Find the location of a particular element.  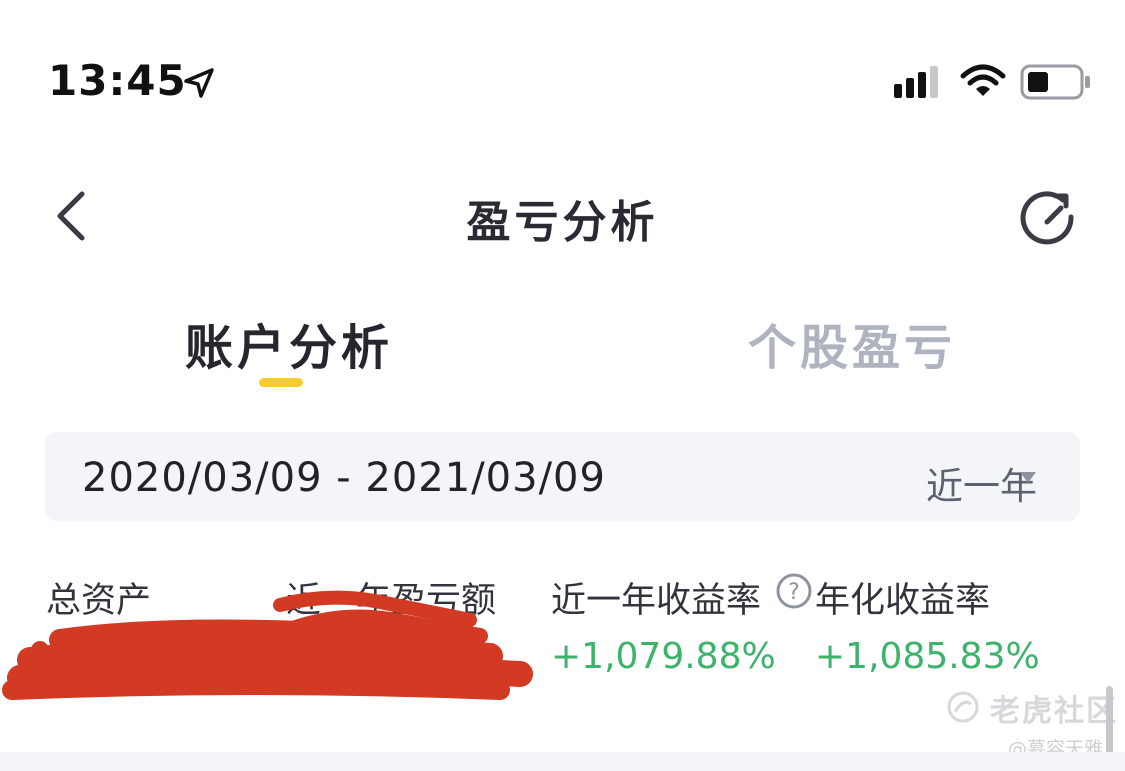

watermark-logo is located at coordinates (963, 707).